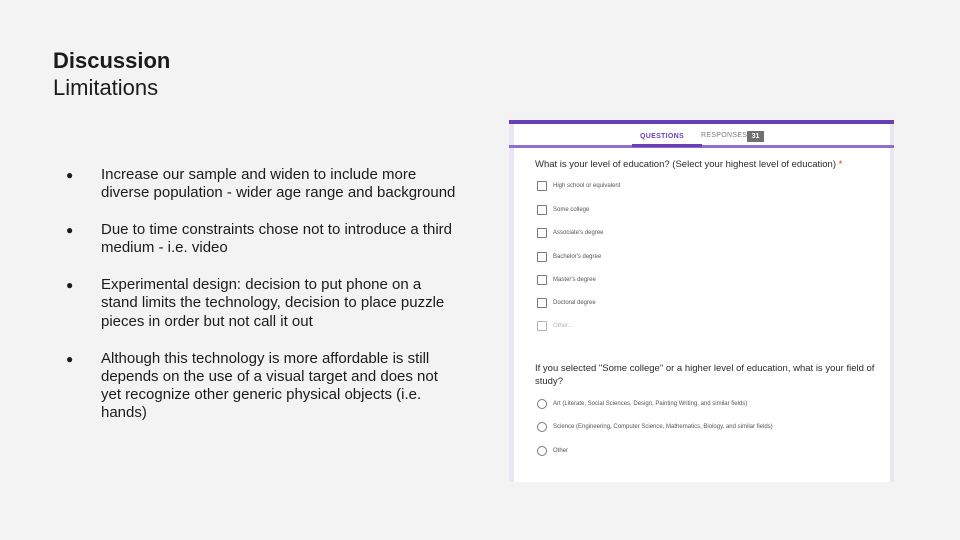 This screenshot has height=540, width=960. I want to click on slide-subtitle: Limitations, so click(106, 87).